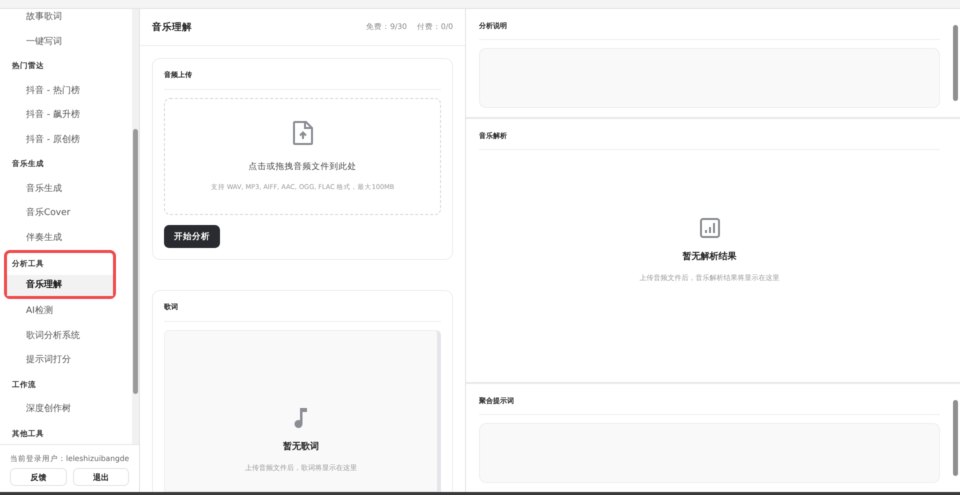  I want to click on empty-result-title: 暂无解析结果, so click(709, 256).